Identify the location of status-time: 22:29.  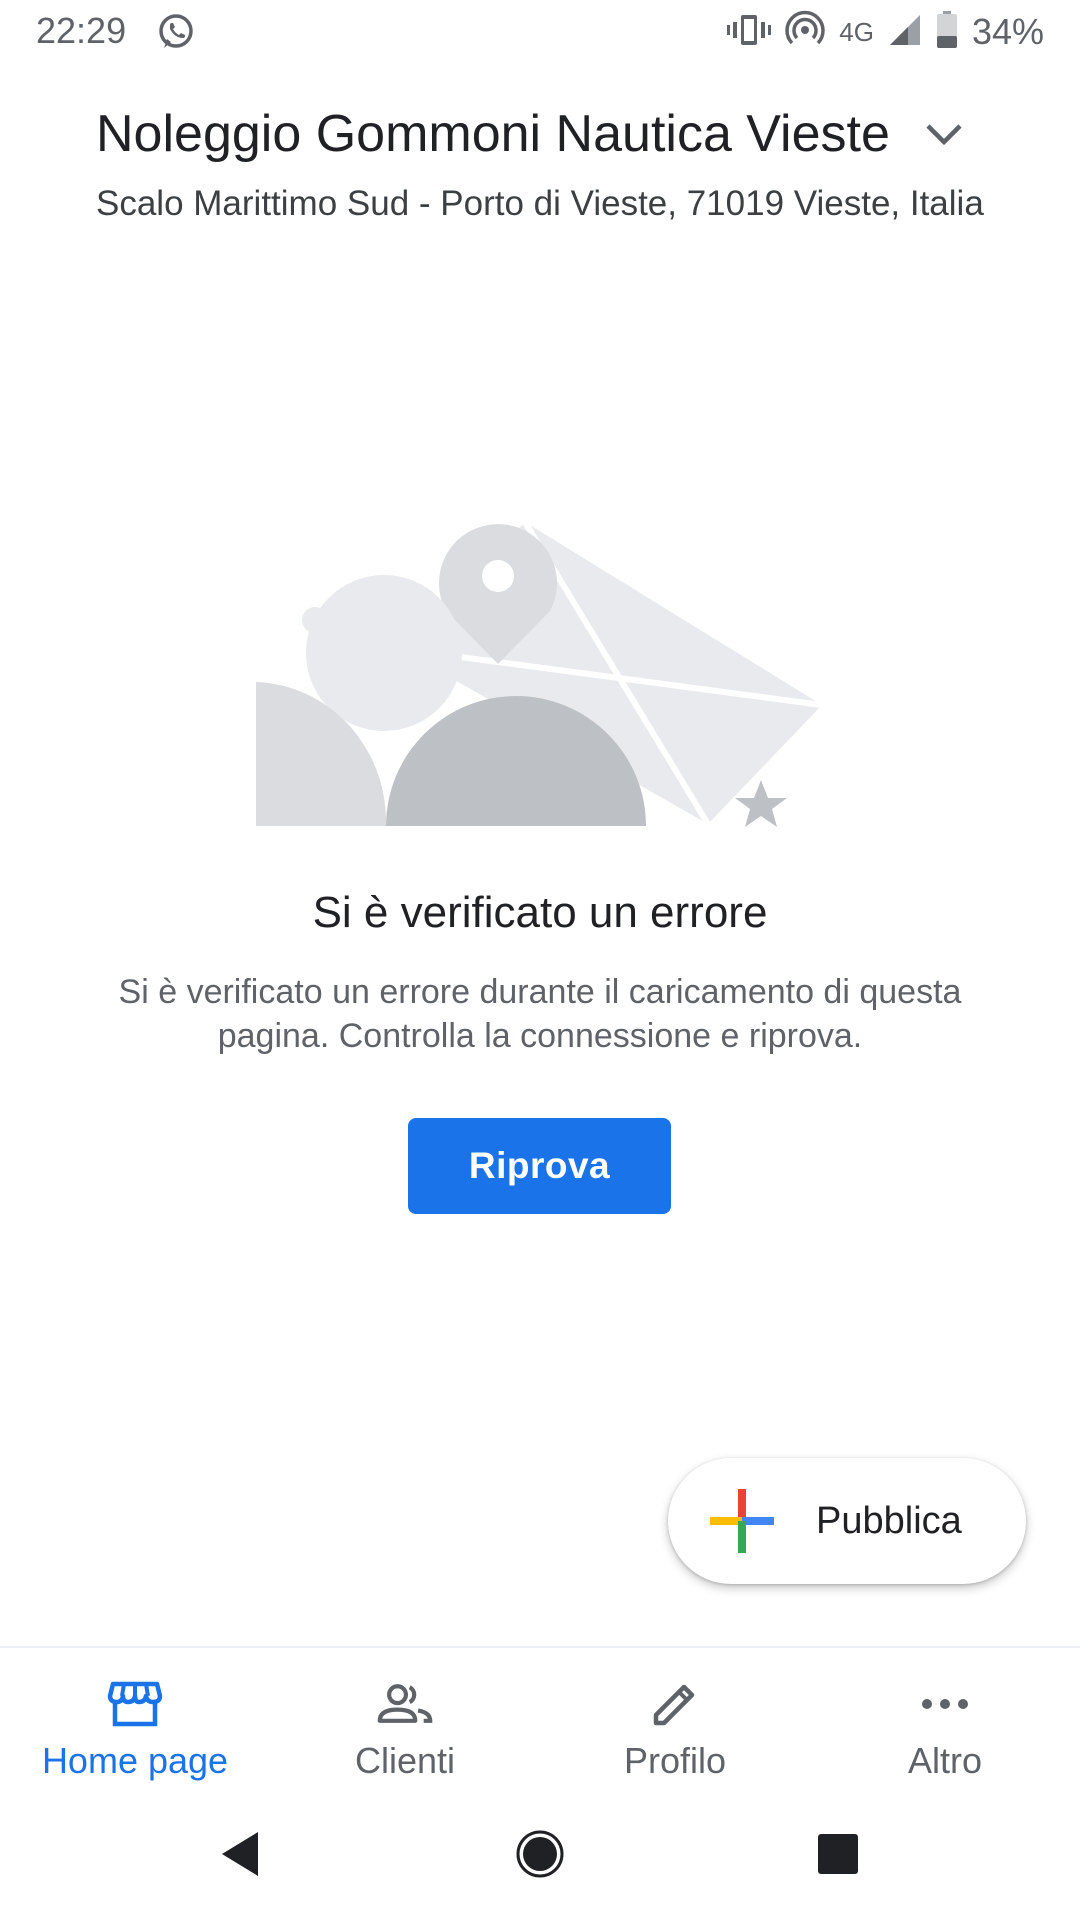
(81, 30).